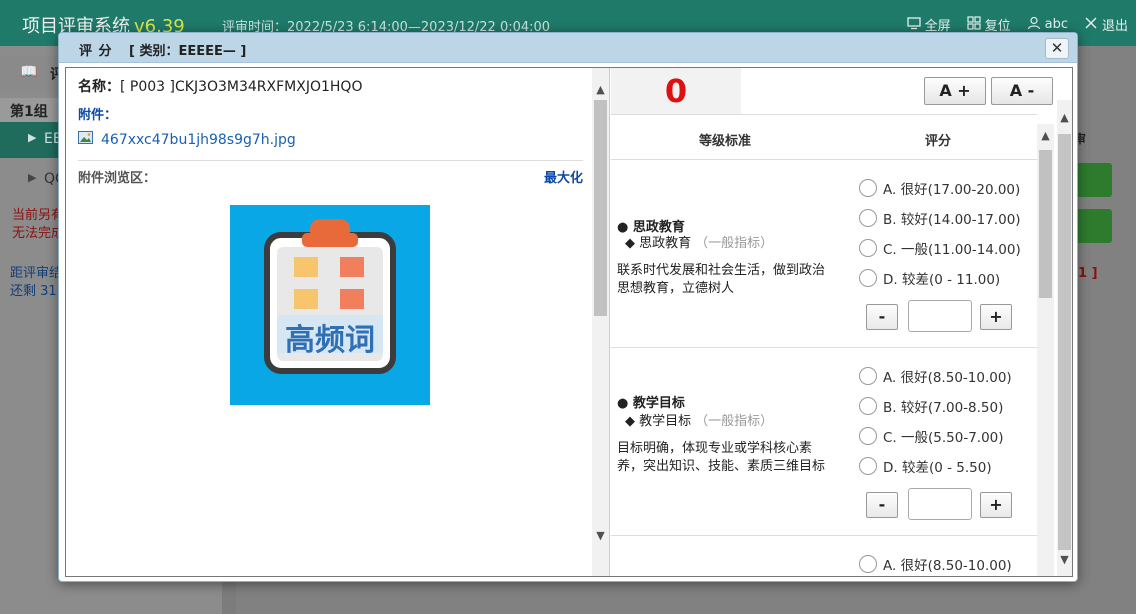 The image size is (1136, 614). What do you see at coordinates (29, 112) in the screenshot?
I see `bg-group-label: 第1组` at bounding box center [29, 112].